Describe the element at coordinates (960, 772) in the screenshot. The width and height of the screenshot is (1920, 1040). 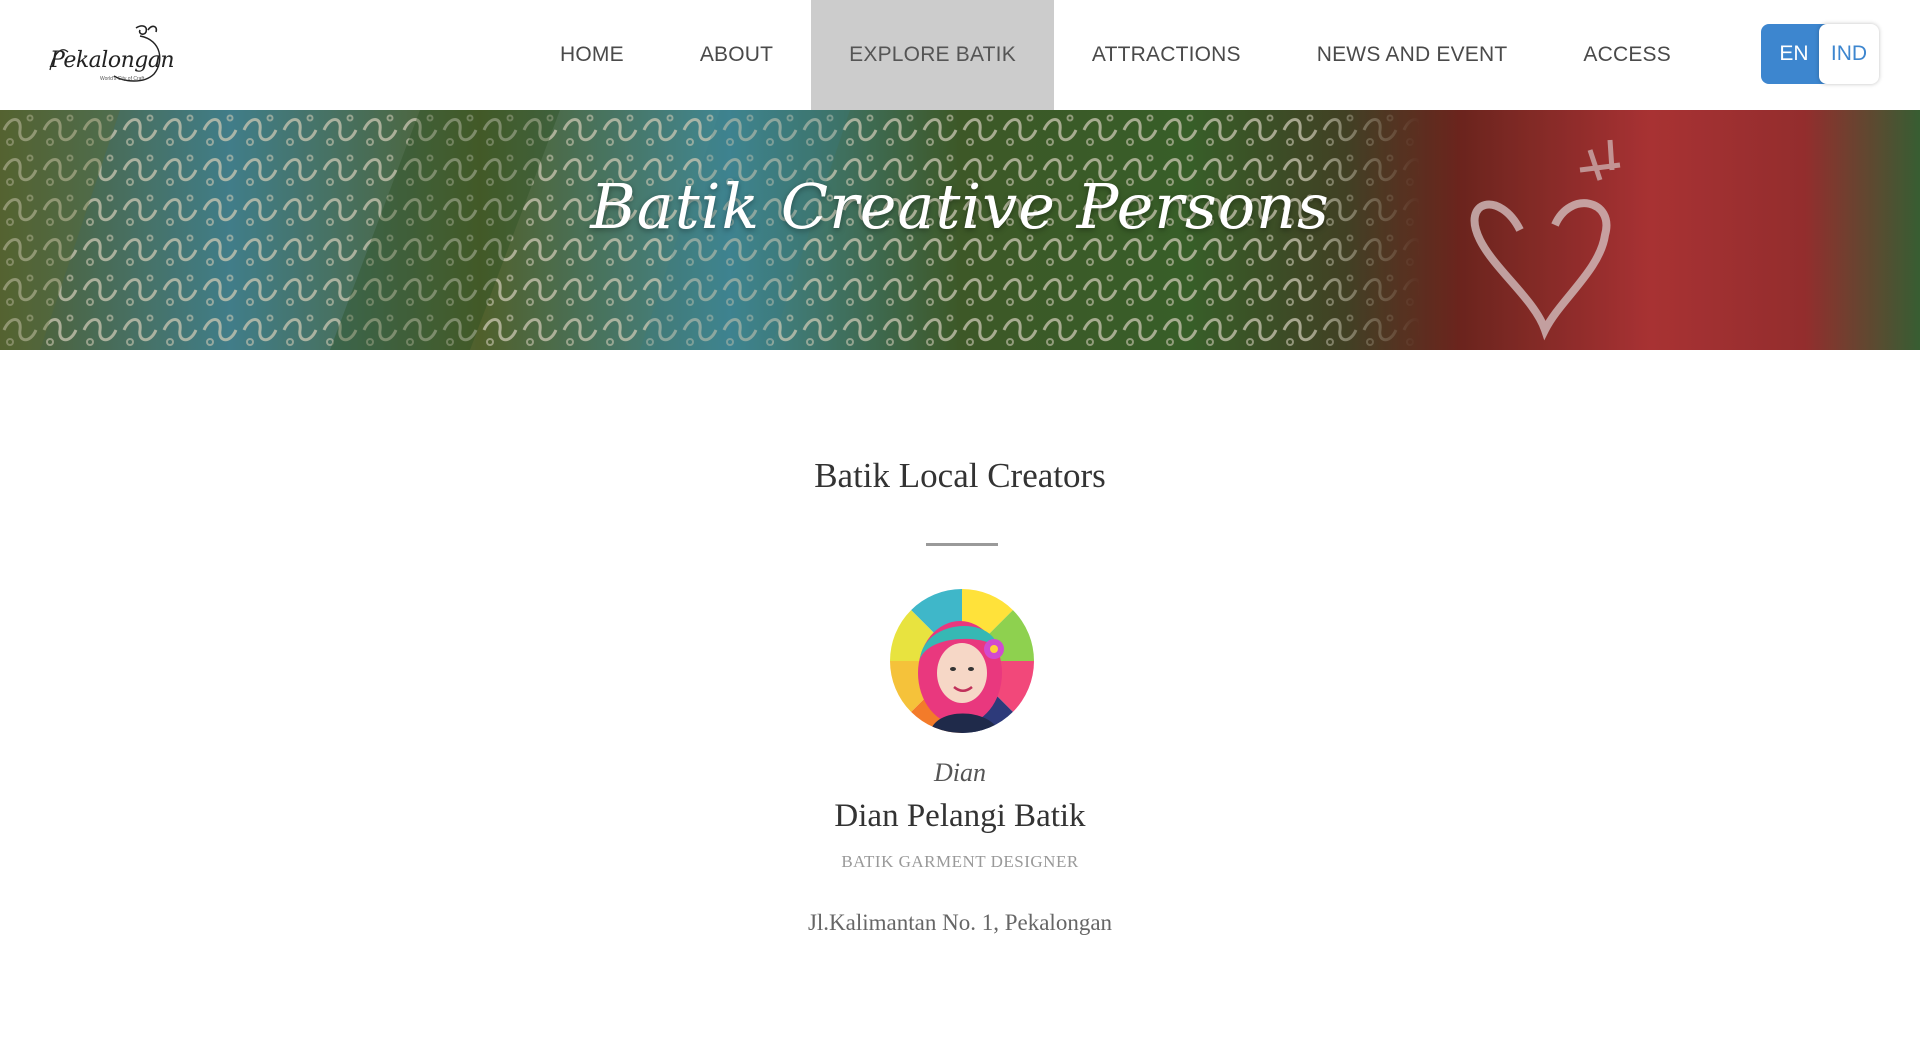
I see `creator-short-name: Dian` at that location.